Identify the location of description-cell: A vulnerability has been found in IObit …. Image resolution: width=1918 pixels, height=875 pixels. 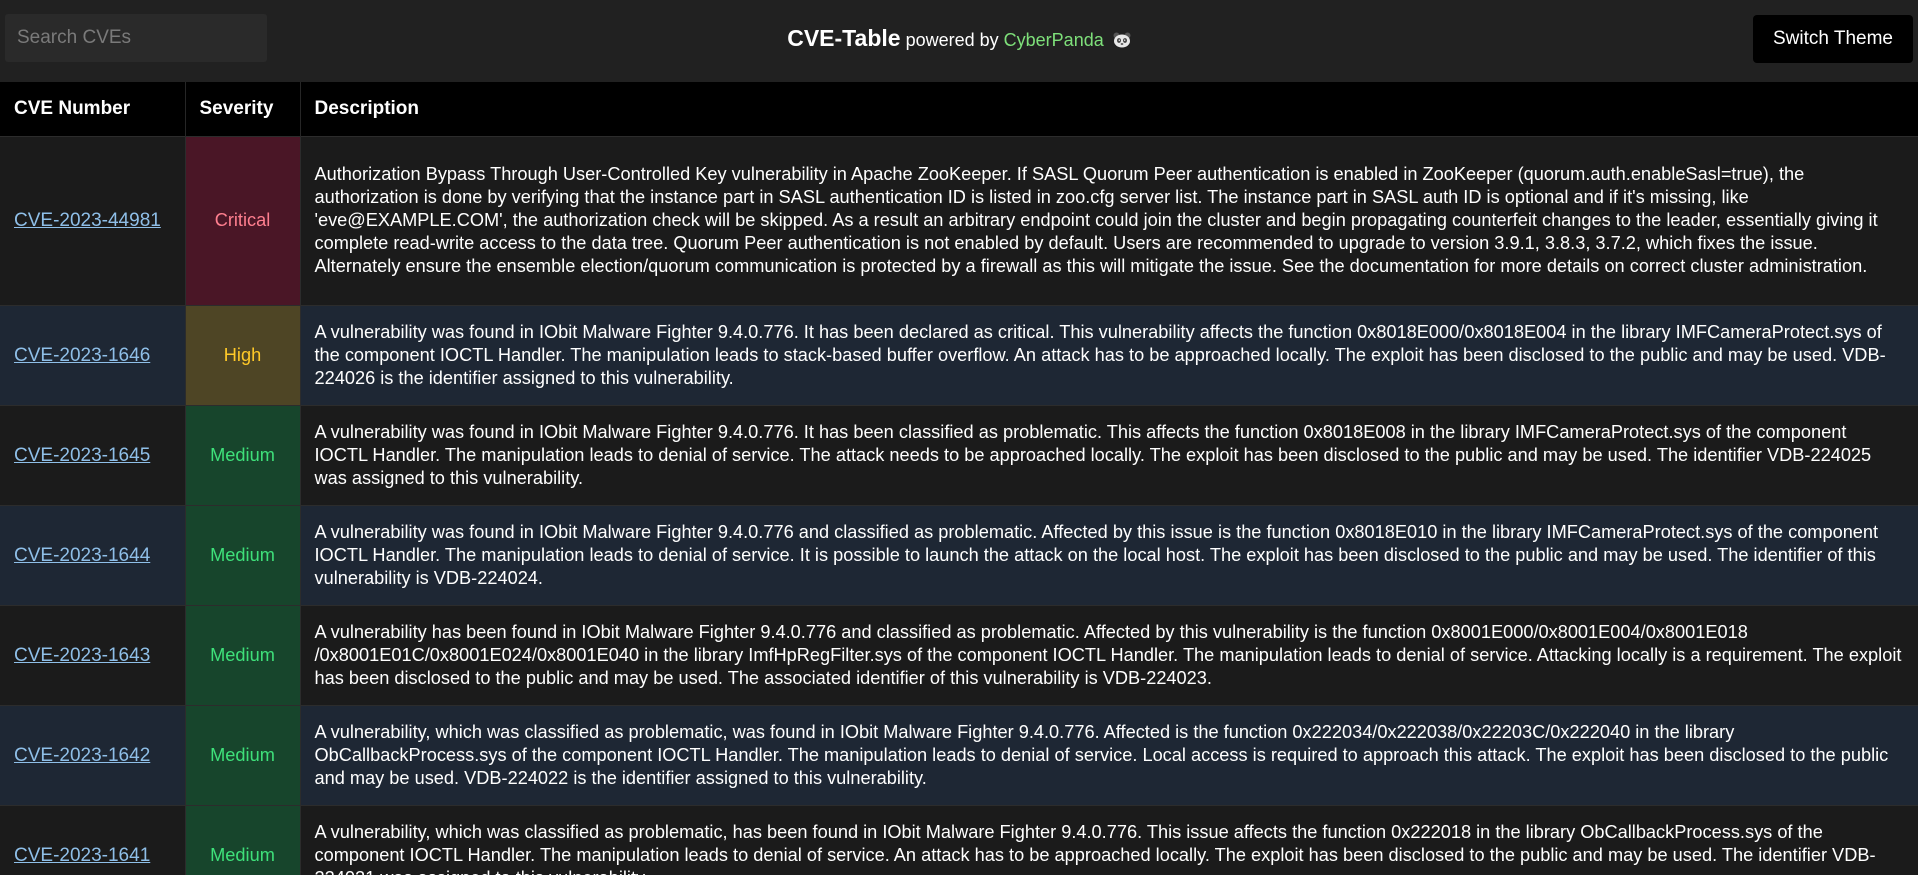
(1109, 654).